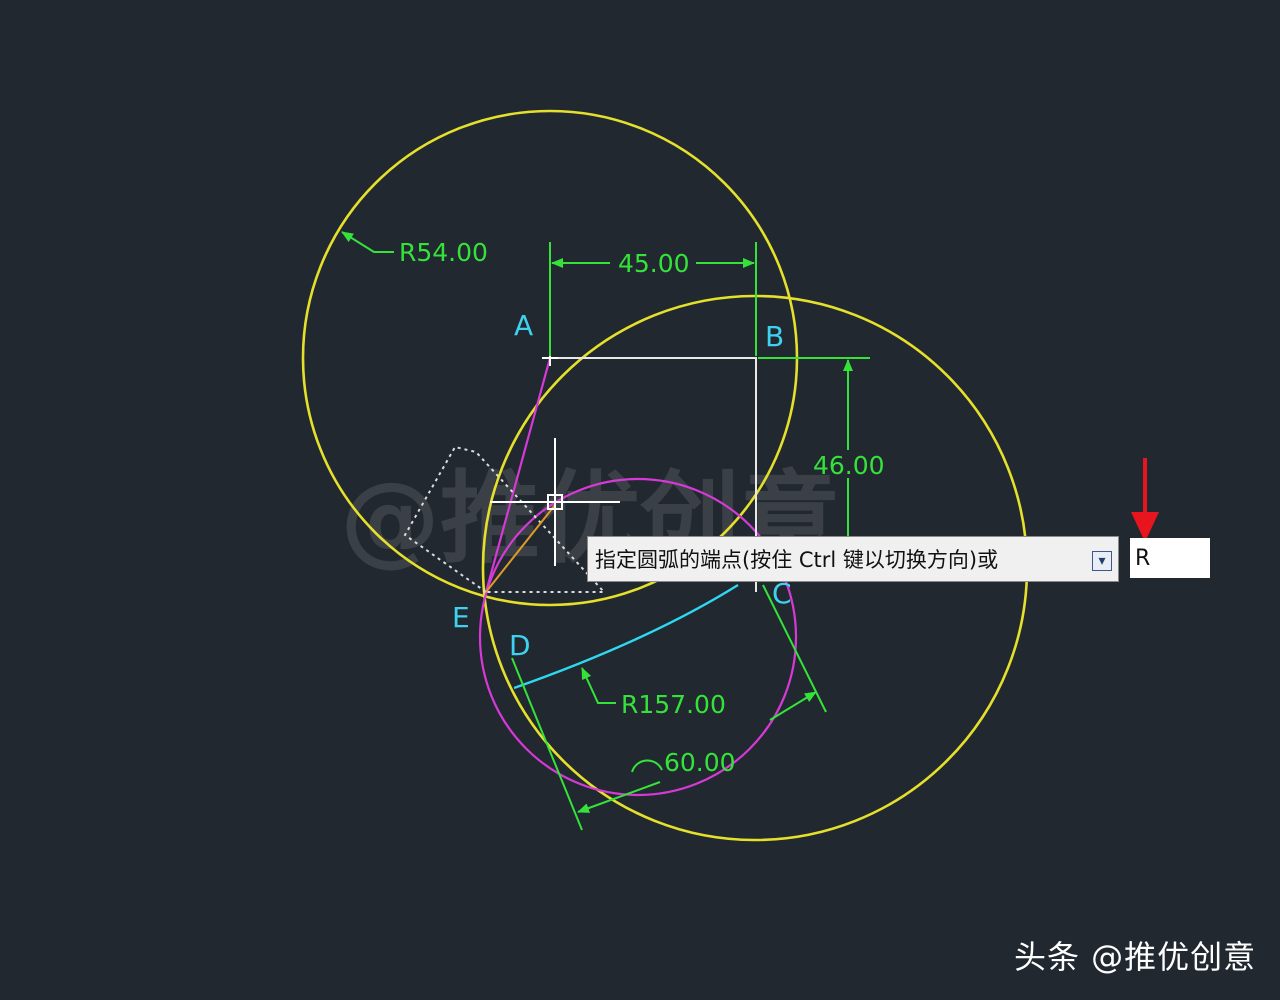 The image size is (1280, 1000). What do you see at coordinates (626, 636) in the screenshot?
I see `arc-r157` at bounding box center [626, 636].